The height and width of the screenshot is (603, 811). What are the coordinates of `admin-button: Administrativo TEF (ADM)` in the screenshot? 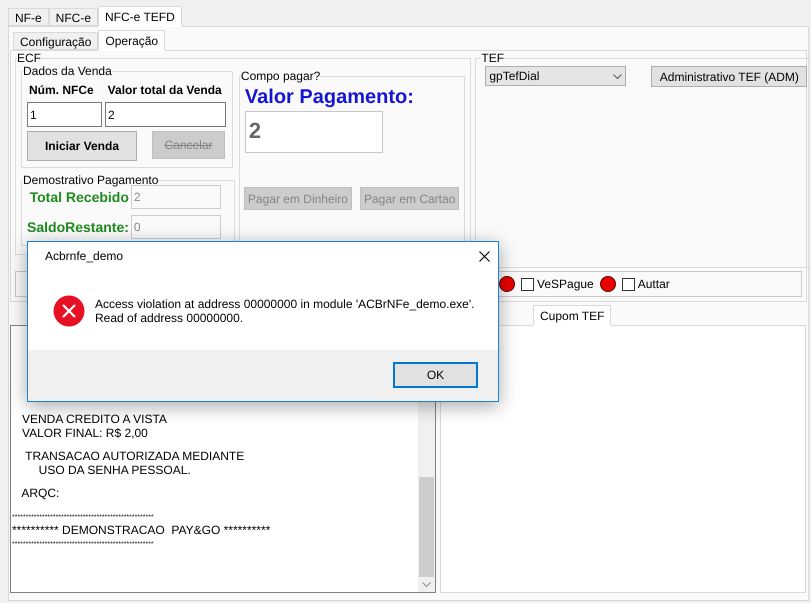 It's located at (729, 76).